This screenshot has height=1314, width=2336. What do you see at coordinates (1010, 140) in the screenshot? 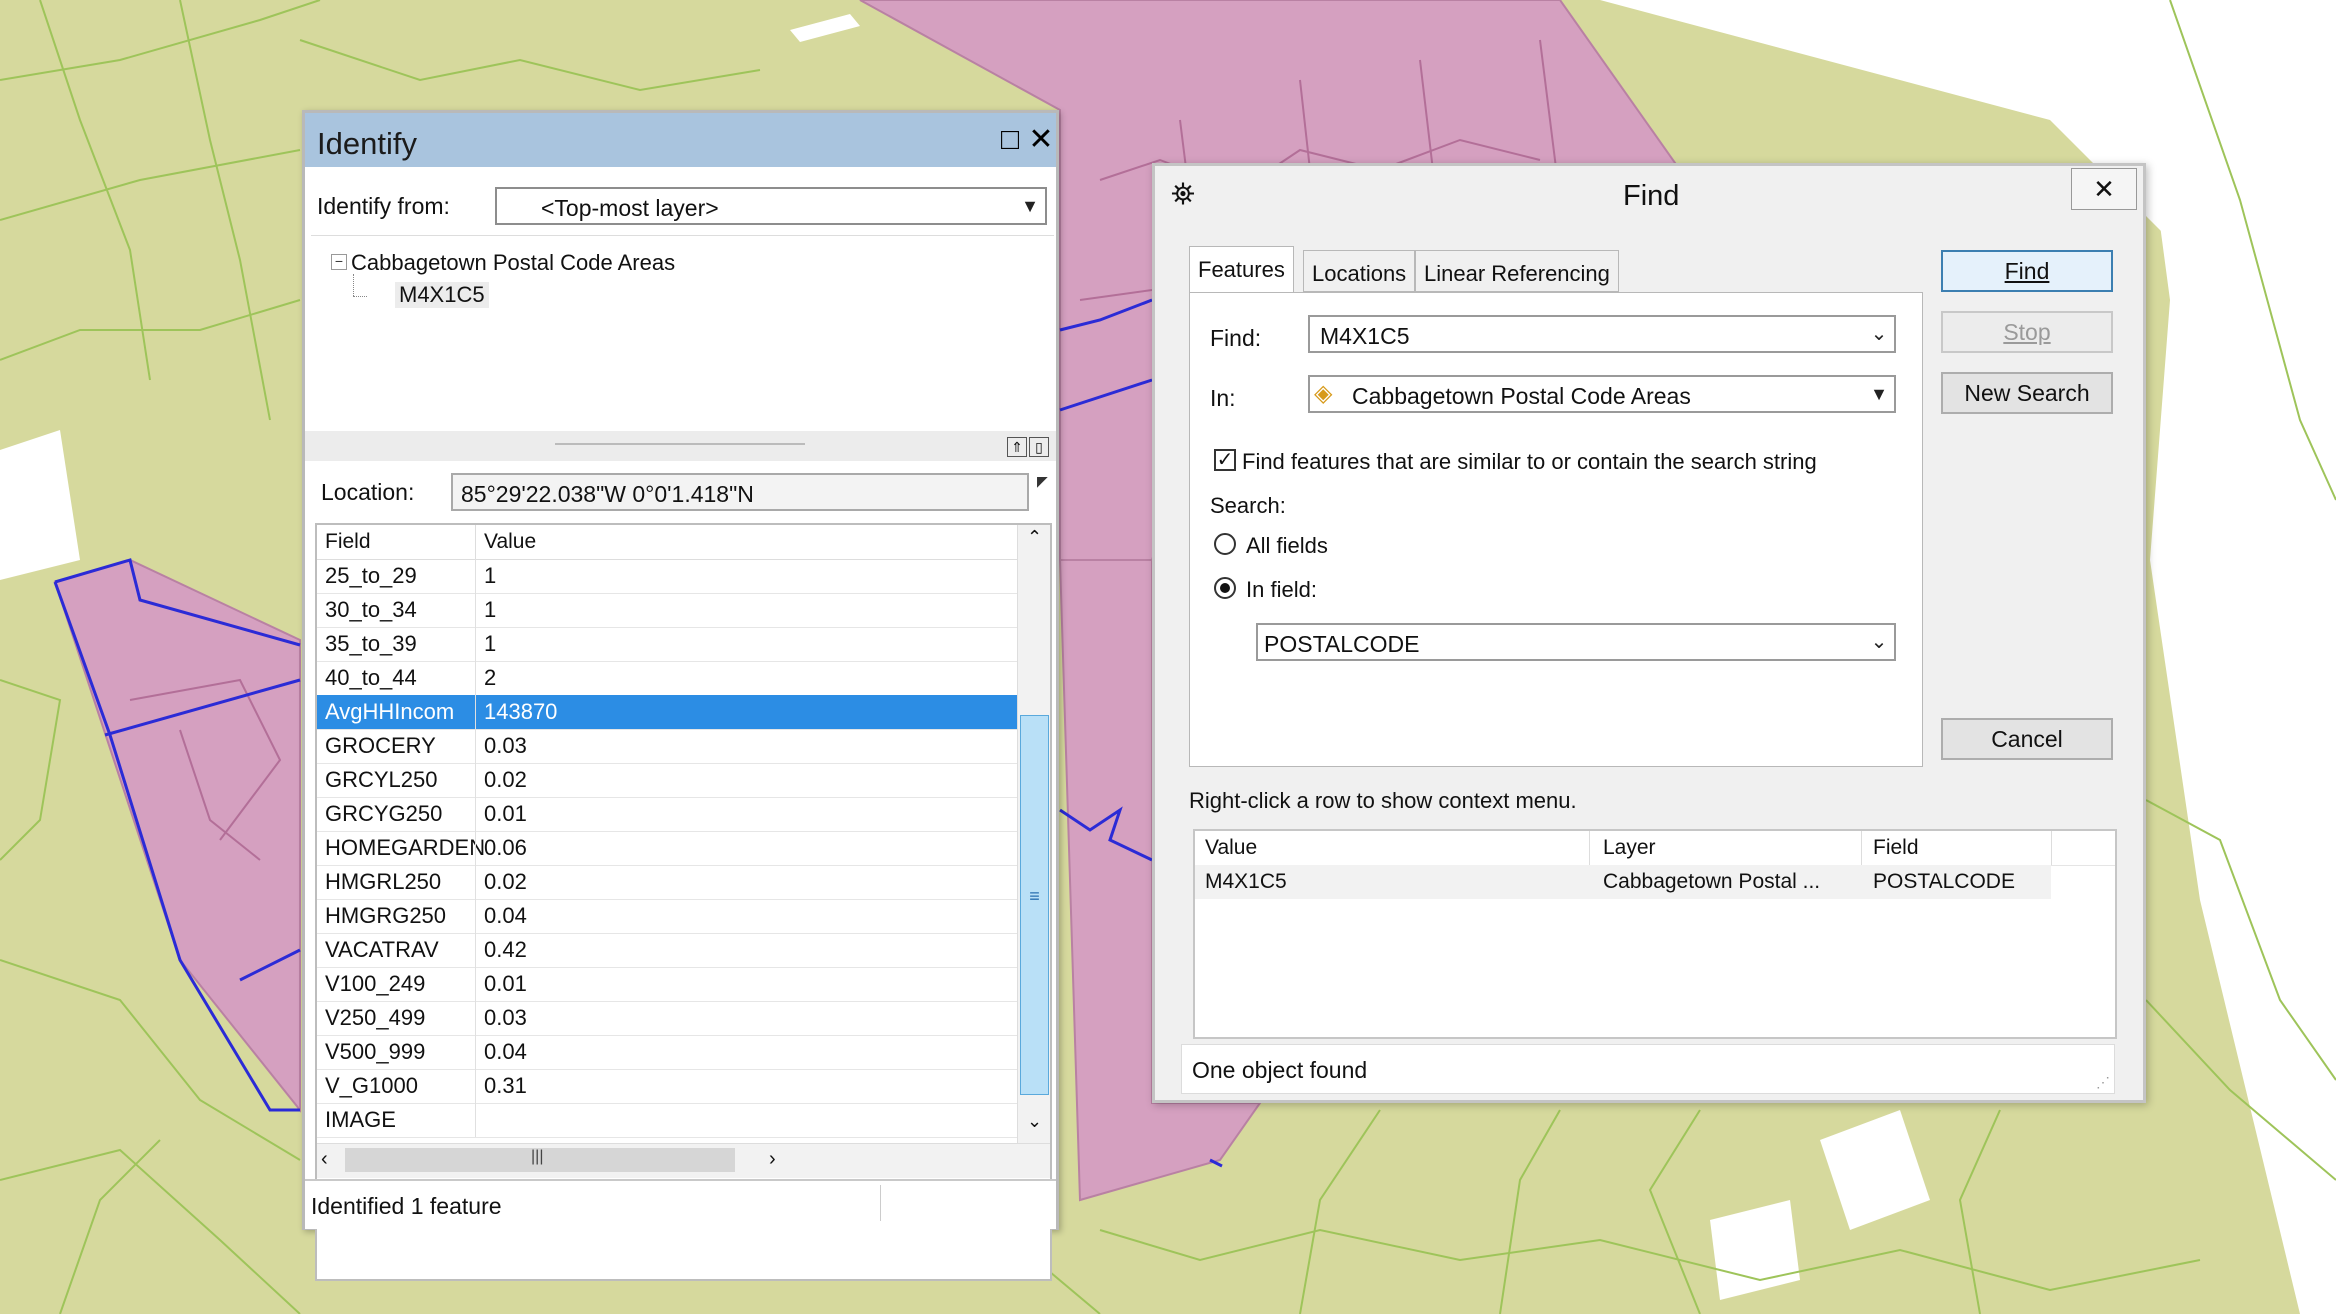
I see `maximize-icon: □` at bounding box center [1010, 140].